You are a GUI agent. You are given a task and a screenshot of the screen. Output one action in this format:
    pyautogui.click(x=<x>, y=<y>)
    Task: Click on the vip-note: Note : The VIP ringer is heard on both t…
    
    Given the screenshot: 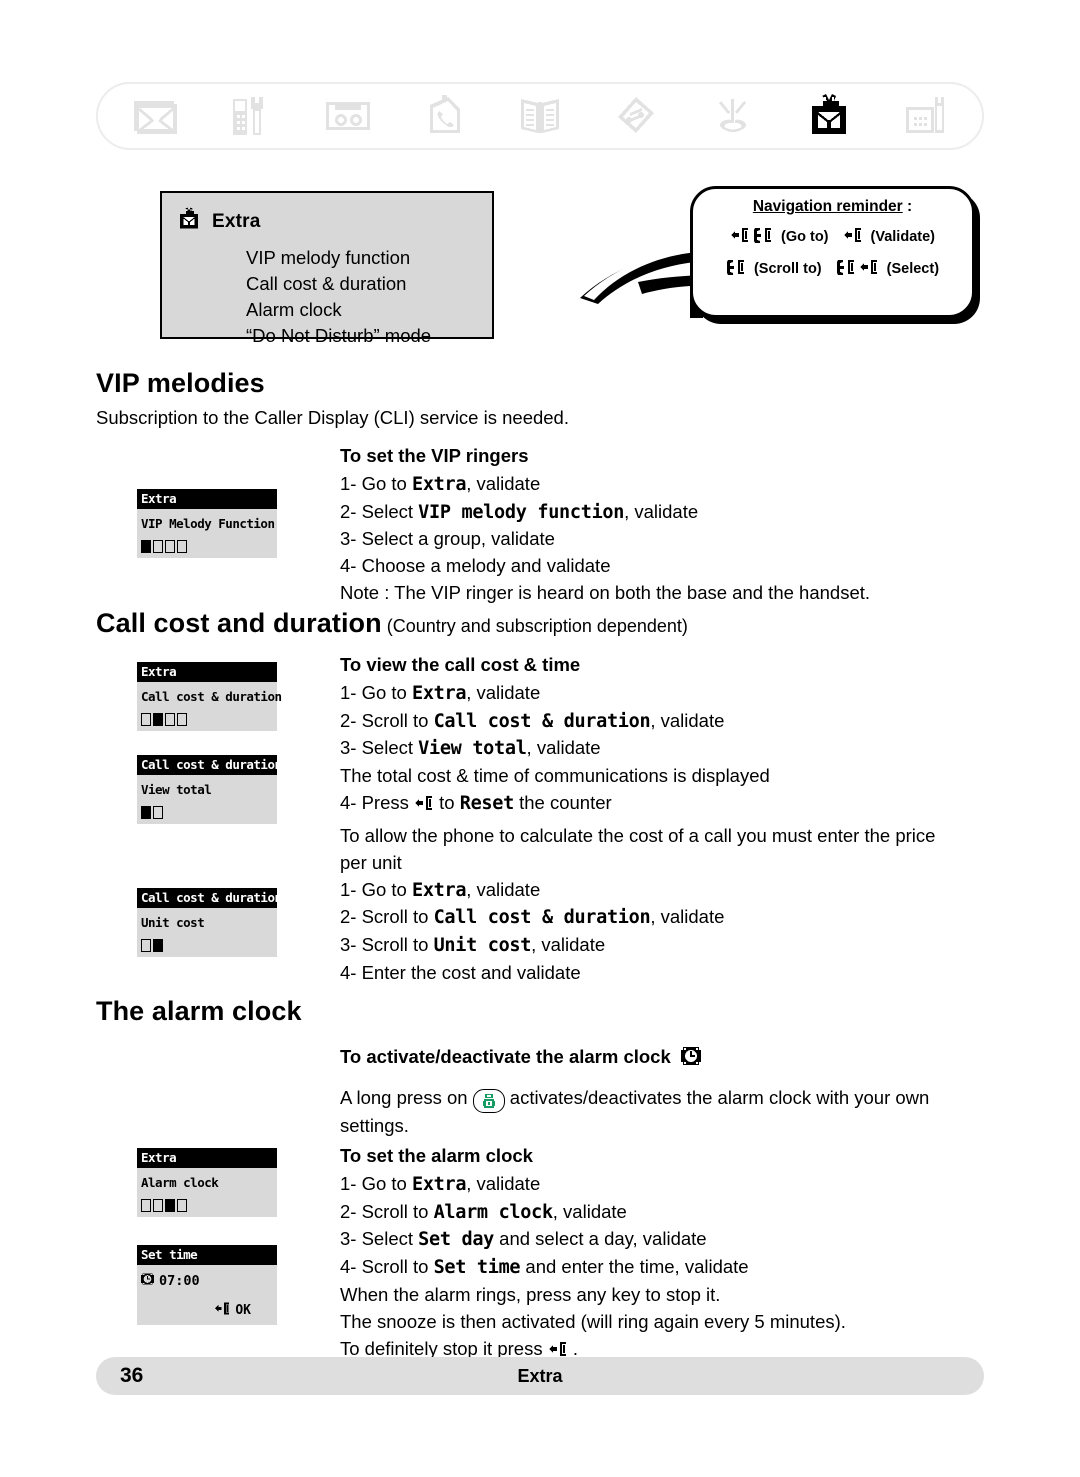 What is the action you would take?
    pyautogui.click(x=605, y=593)
    